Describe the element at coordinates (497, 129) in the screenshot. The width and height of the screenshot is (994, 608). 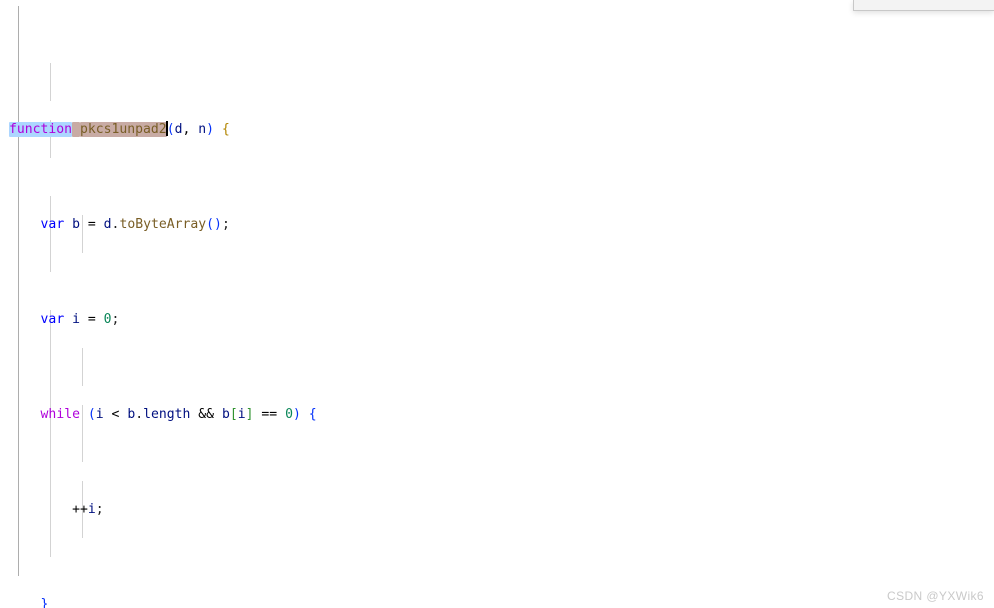
I see `code-line-1: function pkcs1unpad2(d, n) {` at that location.